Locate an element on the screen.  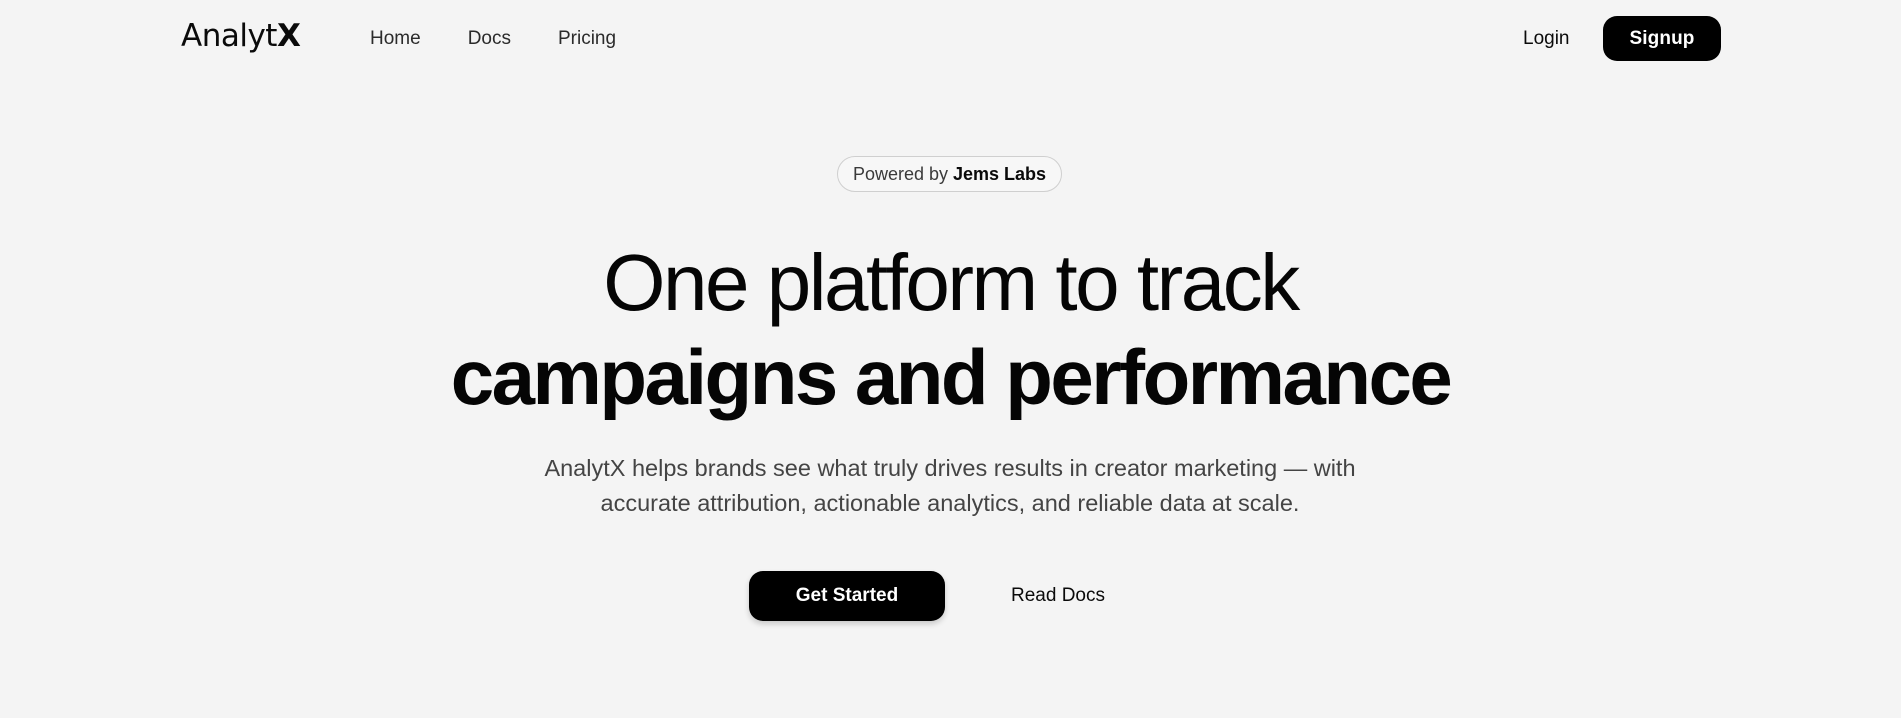
login-link: Login is located at coordinates (1546, 39).